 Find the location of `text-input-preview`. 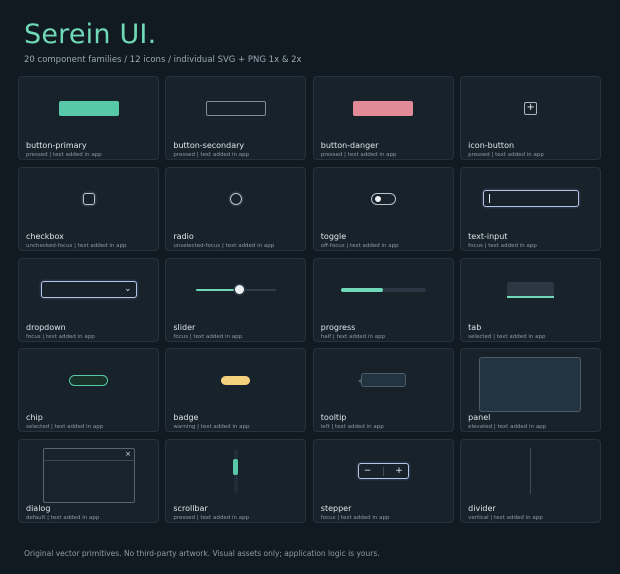

text-input-preview is located at coordinates (530, 199).